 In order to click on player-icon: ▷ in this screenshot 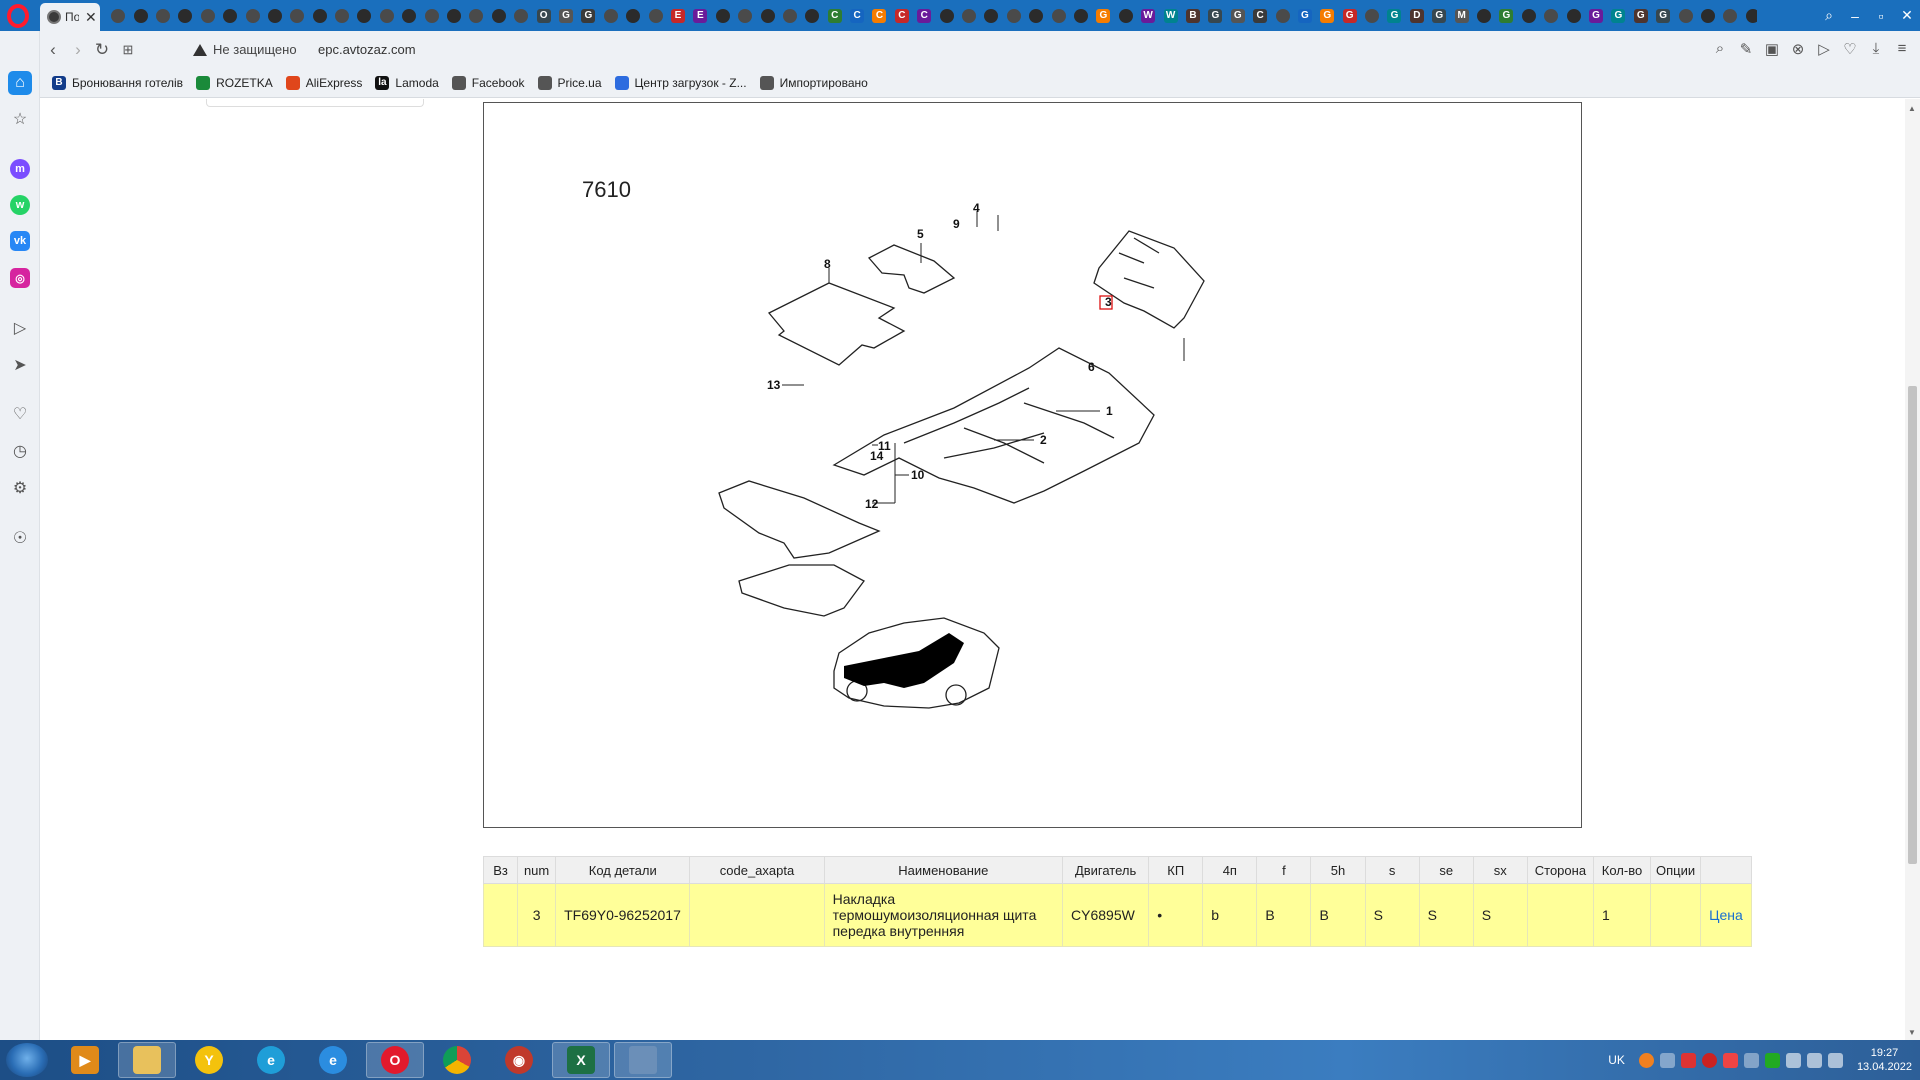, I will do `click(20, 328)`.